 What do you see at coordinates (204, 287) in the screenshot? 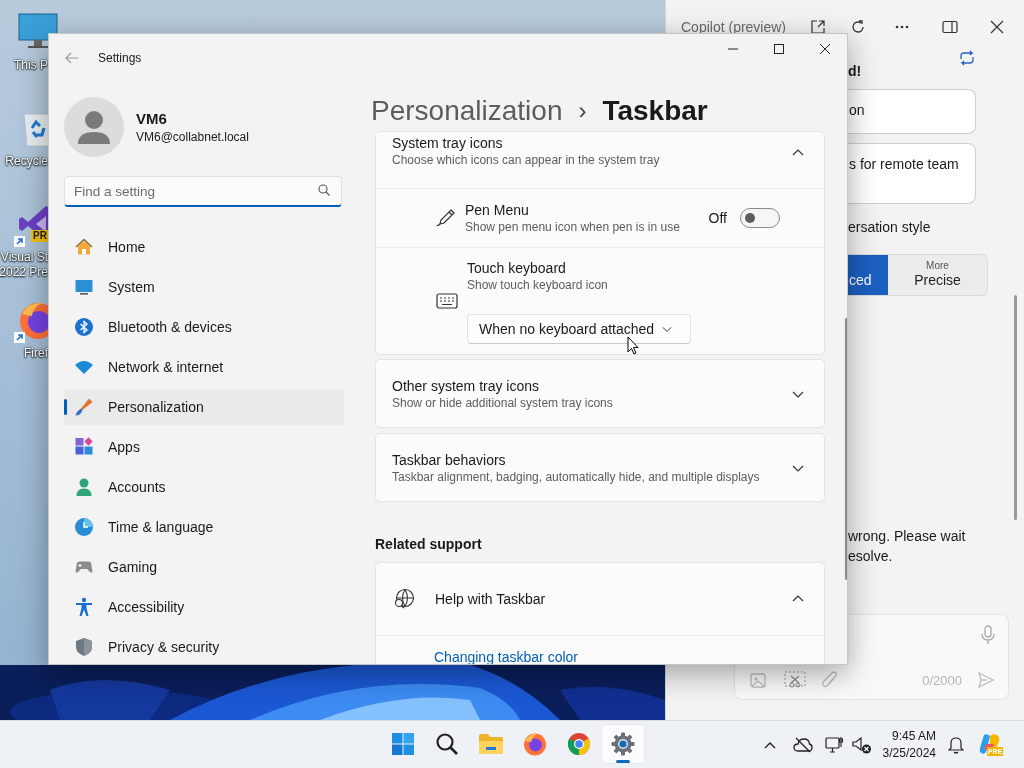
I see `nav-item: System` at bounding box center [204, 287].